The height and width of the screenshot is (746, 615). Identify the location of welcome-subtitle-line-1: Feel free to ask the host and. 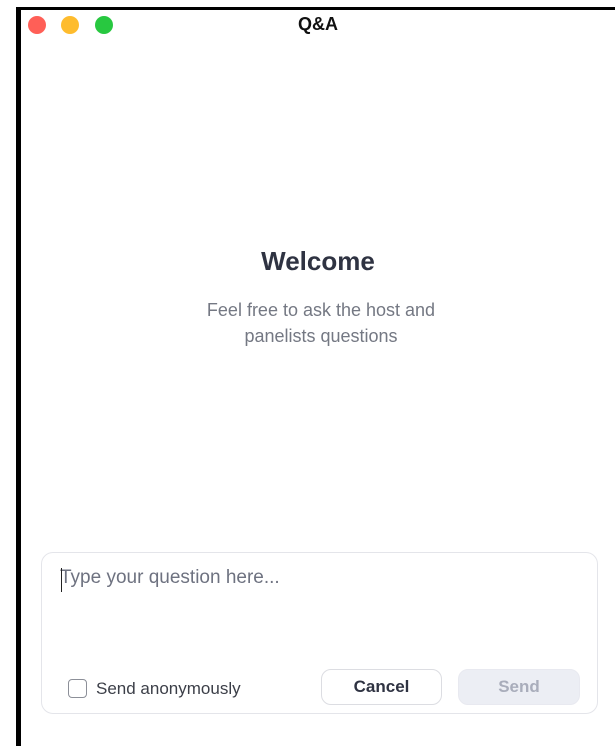
(321, 310).